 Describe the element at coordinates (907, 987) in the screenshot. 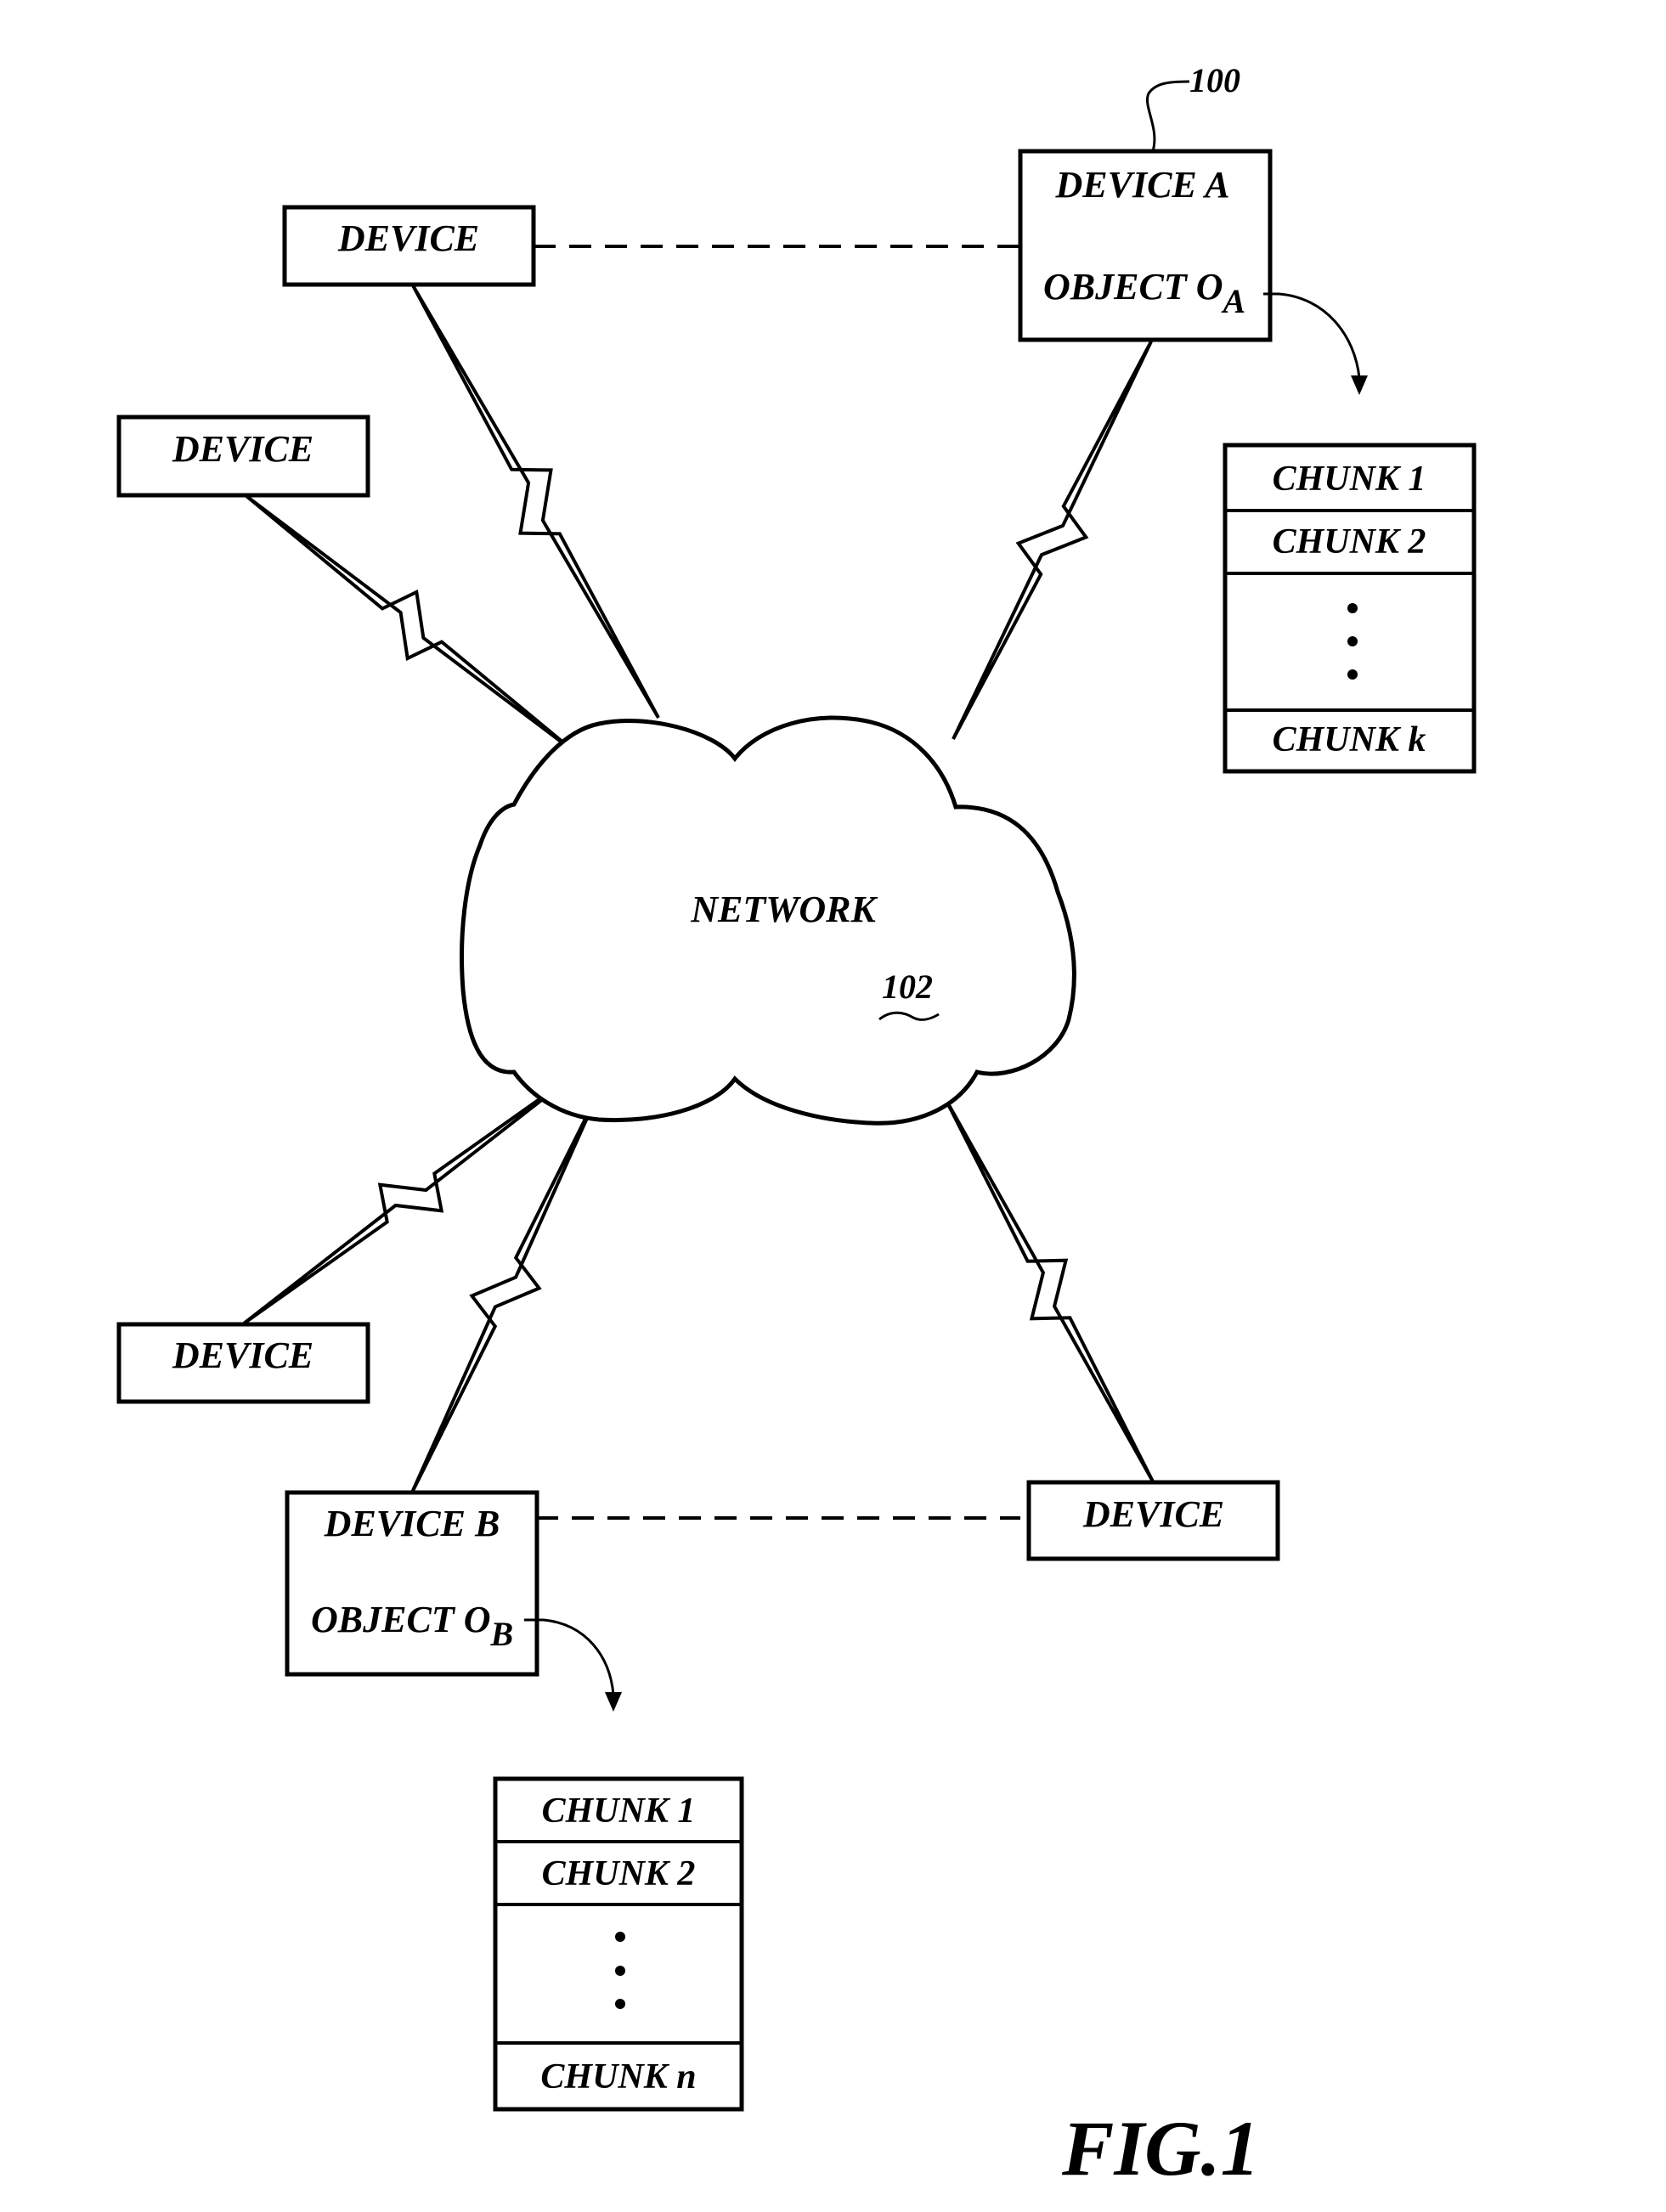

I see `network-ref-number: 102` at that location.